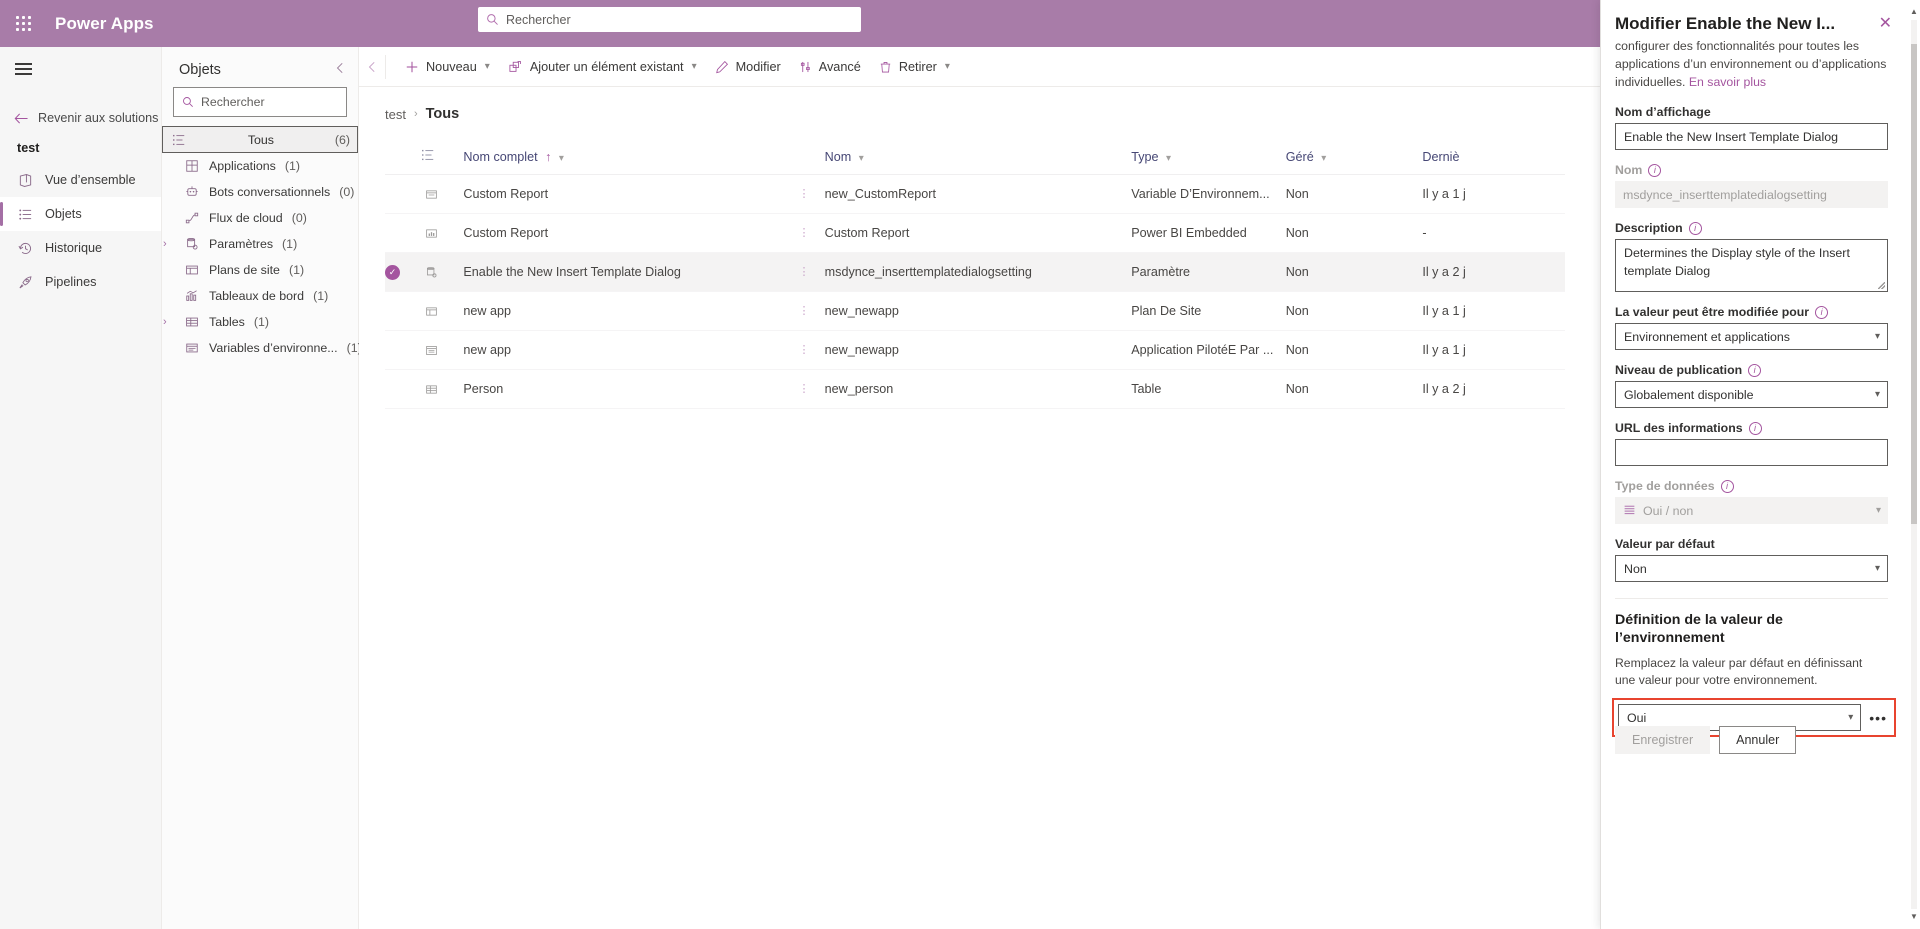 Image resolution: width=1920 pixels, height=929 pixels. What do you see at coordinates (447, 67) in the screenshot?
I see `new-button: Nouveau ▾` at bounding box center [447, 67].